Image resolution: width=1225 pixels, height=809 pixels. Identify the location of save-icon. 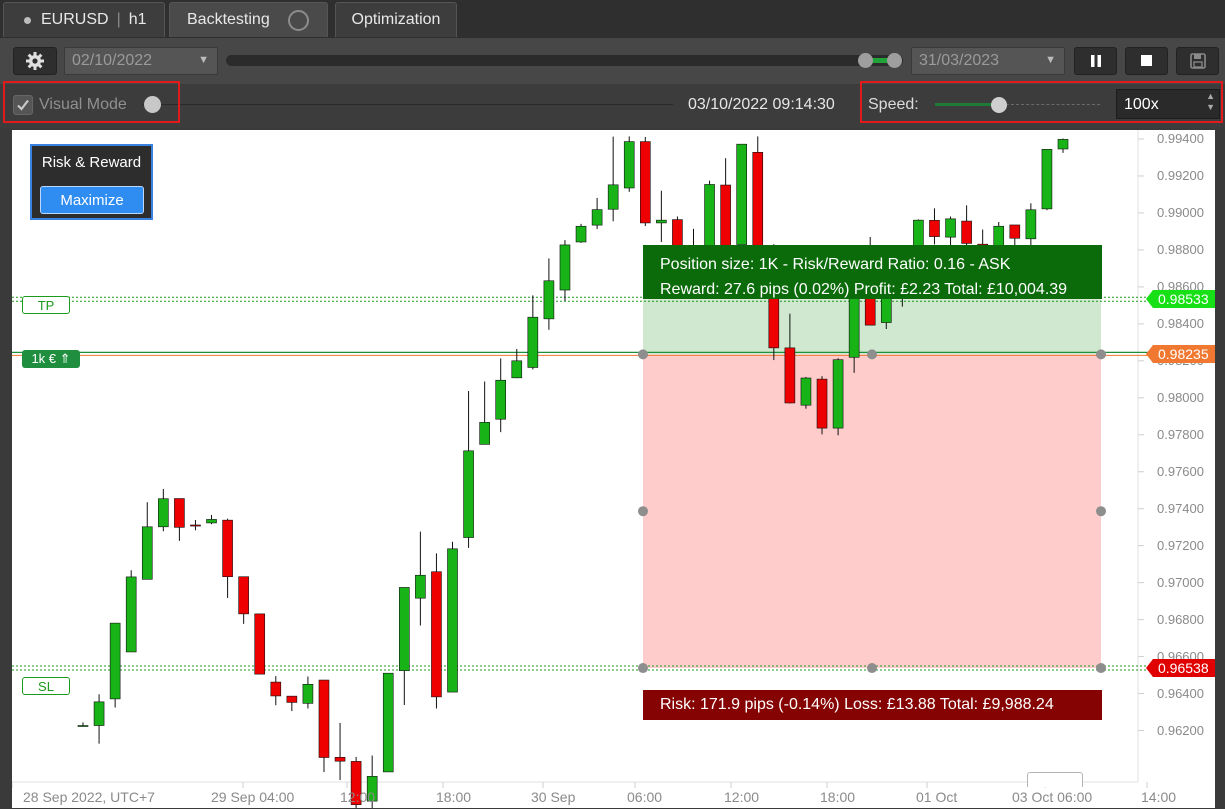
(1197, 61).